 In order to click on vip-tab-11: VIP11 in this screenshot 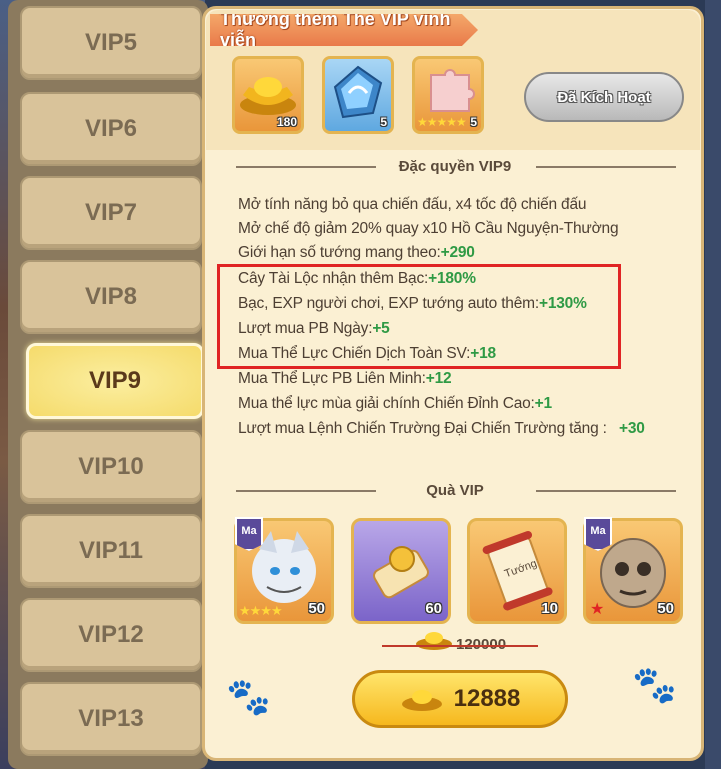, I will do `click(111, 551)`.